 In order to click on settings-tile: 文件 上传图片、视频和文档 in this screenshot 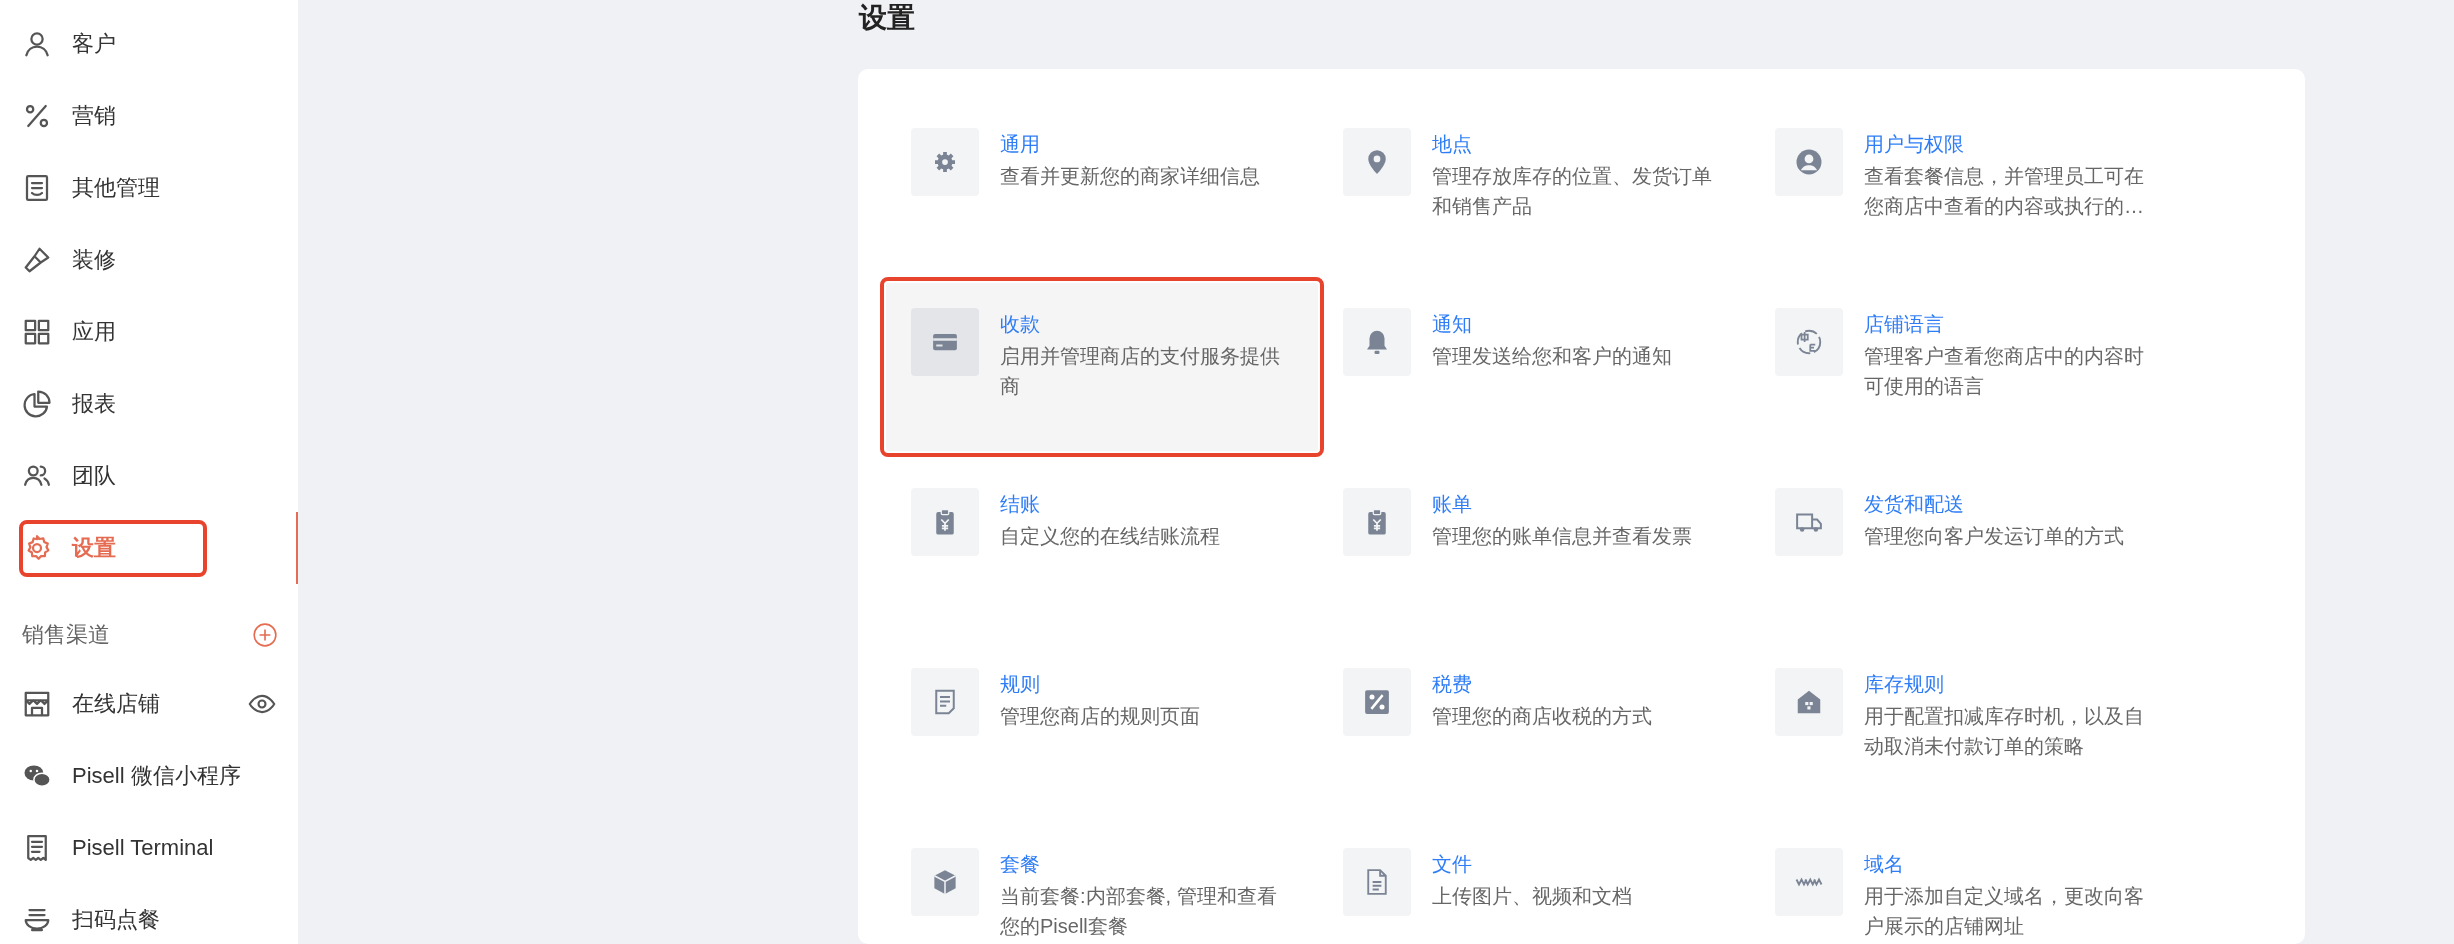, I will do `click(1534, 883)`.